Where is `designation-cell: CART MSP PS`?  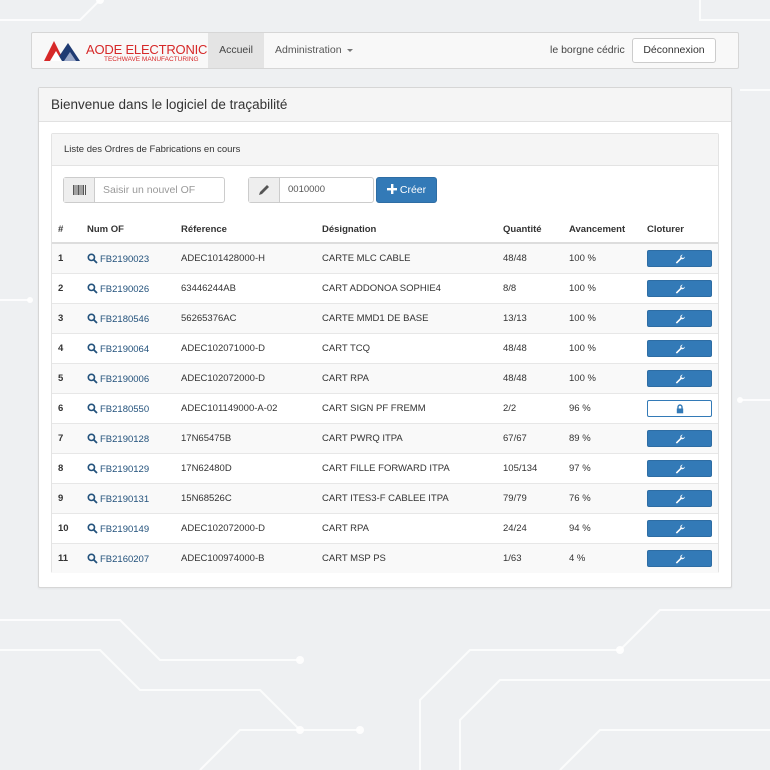 designation-cell: CART MSP PS is located at coordinates (412, 558).